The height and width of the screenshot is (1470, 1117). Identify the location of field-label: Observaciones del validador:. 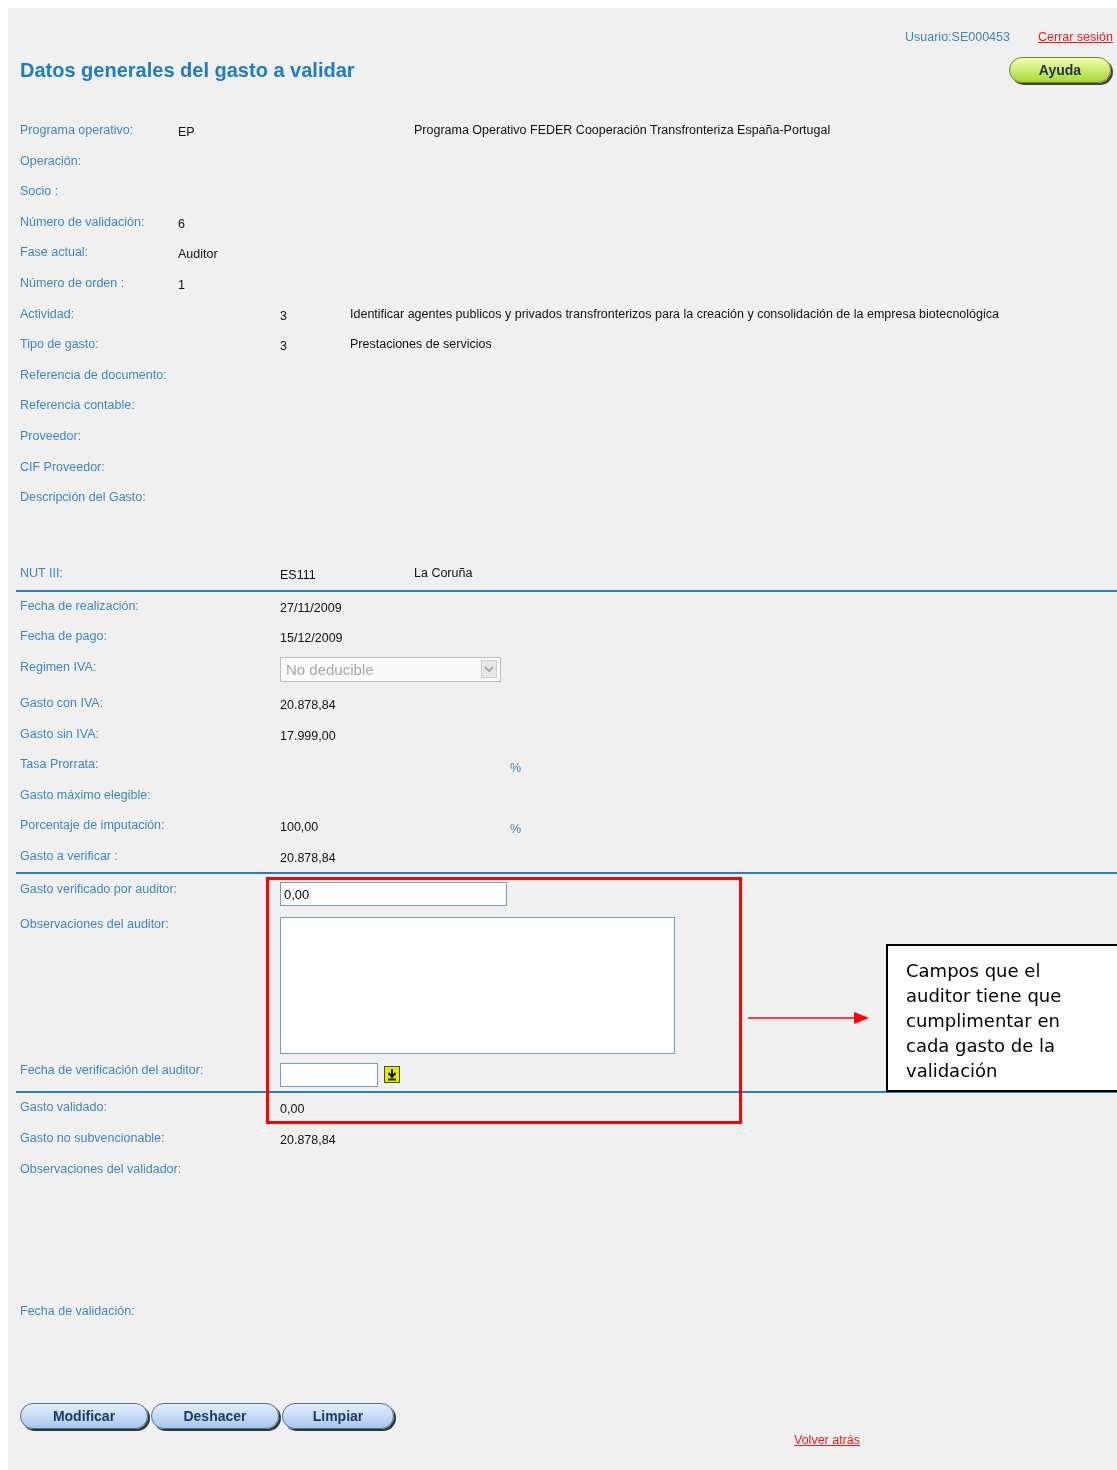
(101, 1168).